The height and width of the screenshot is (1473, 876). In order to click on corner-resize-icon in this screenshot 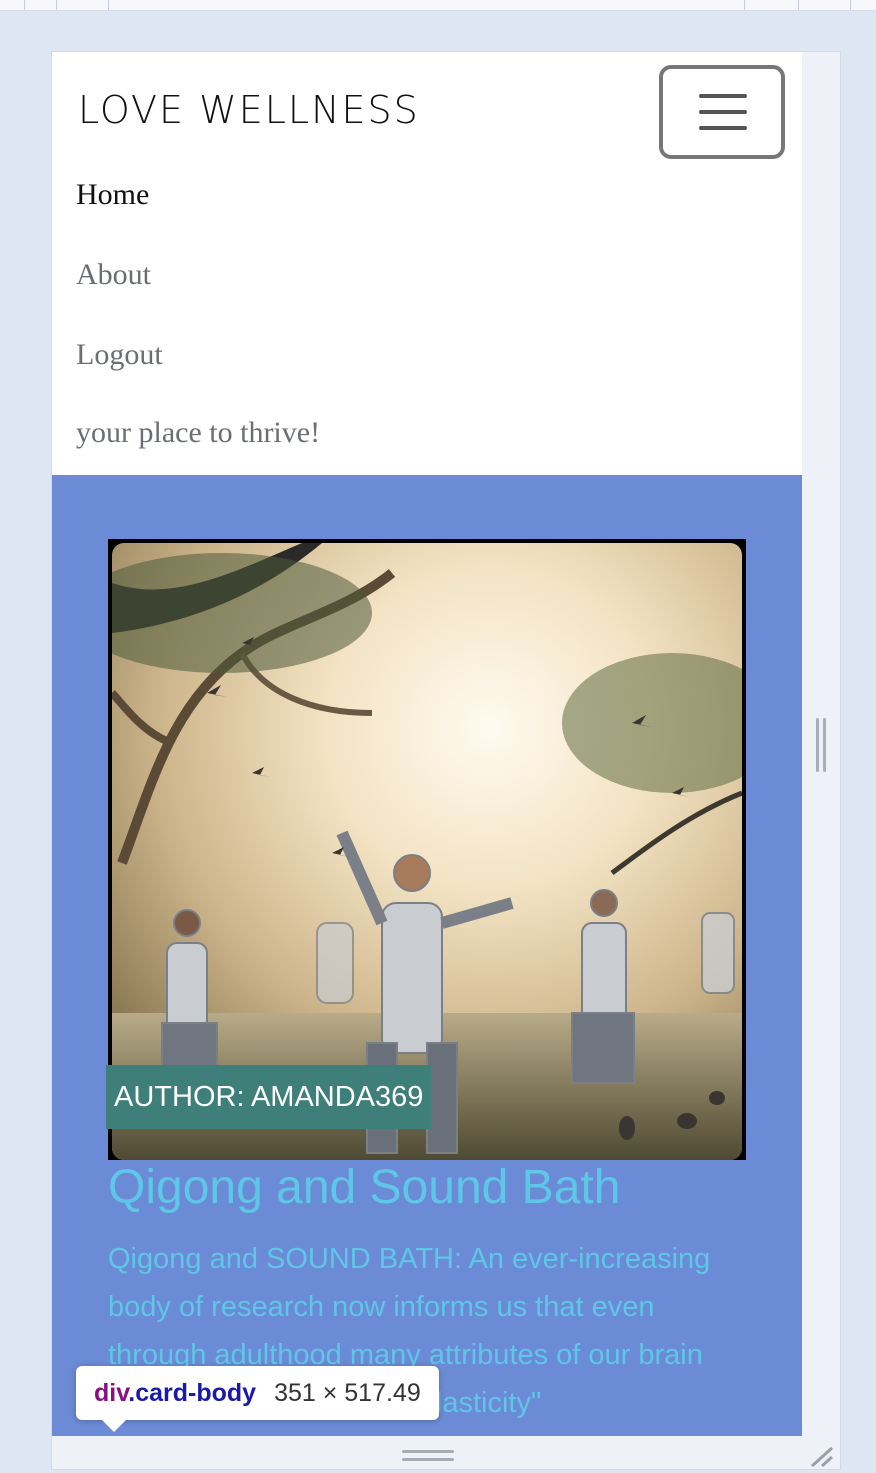, I will do `click(822, 1456)`.